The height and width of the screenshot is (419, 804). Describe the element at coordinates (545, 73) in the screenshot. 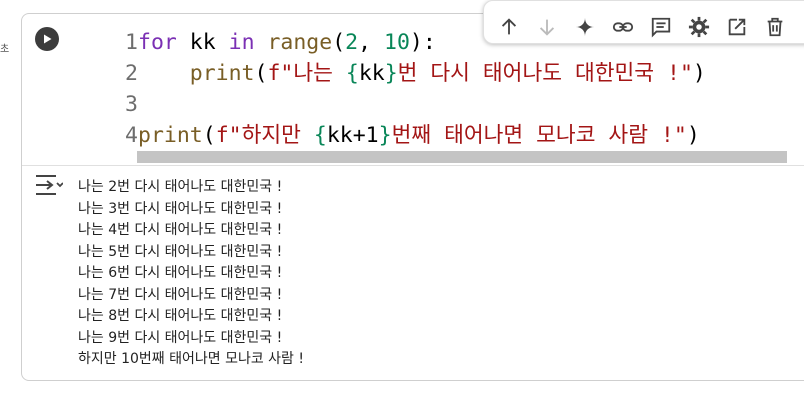

I see `code-token: 번 다시 태어나도 대한민국 !"` at that location.